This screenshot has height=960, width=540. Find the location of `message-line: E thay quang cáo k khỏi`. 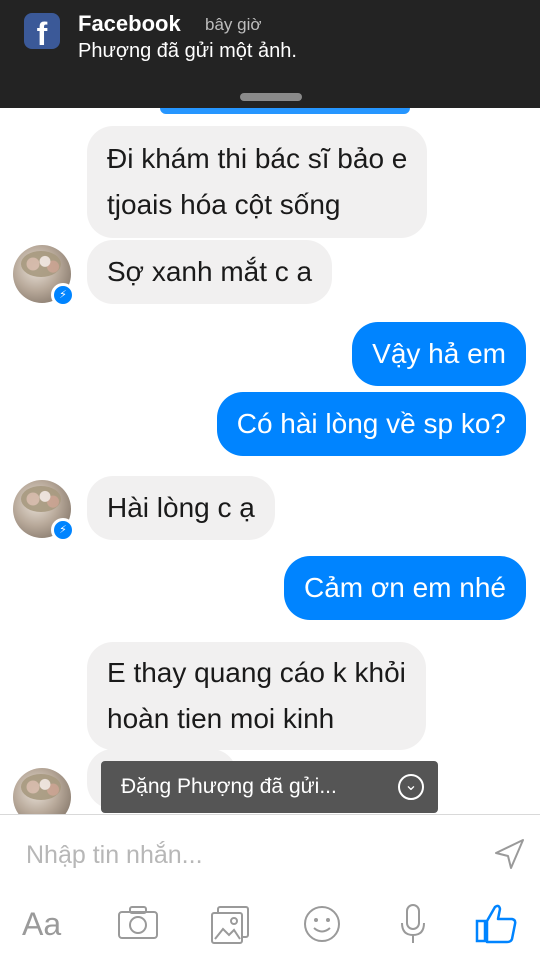

message-line: E thay quang cáo k khỏi is located at coordinates (256, 672).